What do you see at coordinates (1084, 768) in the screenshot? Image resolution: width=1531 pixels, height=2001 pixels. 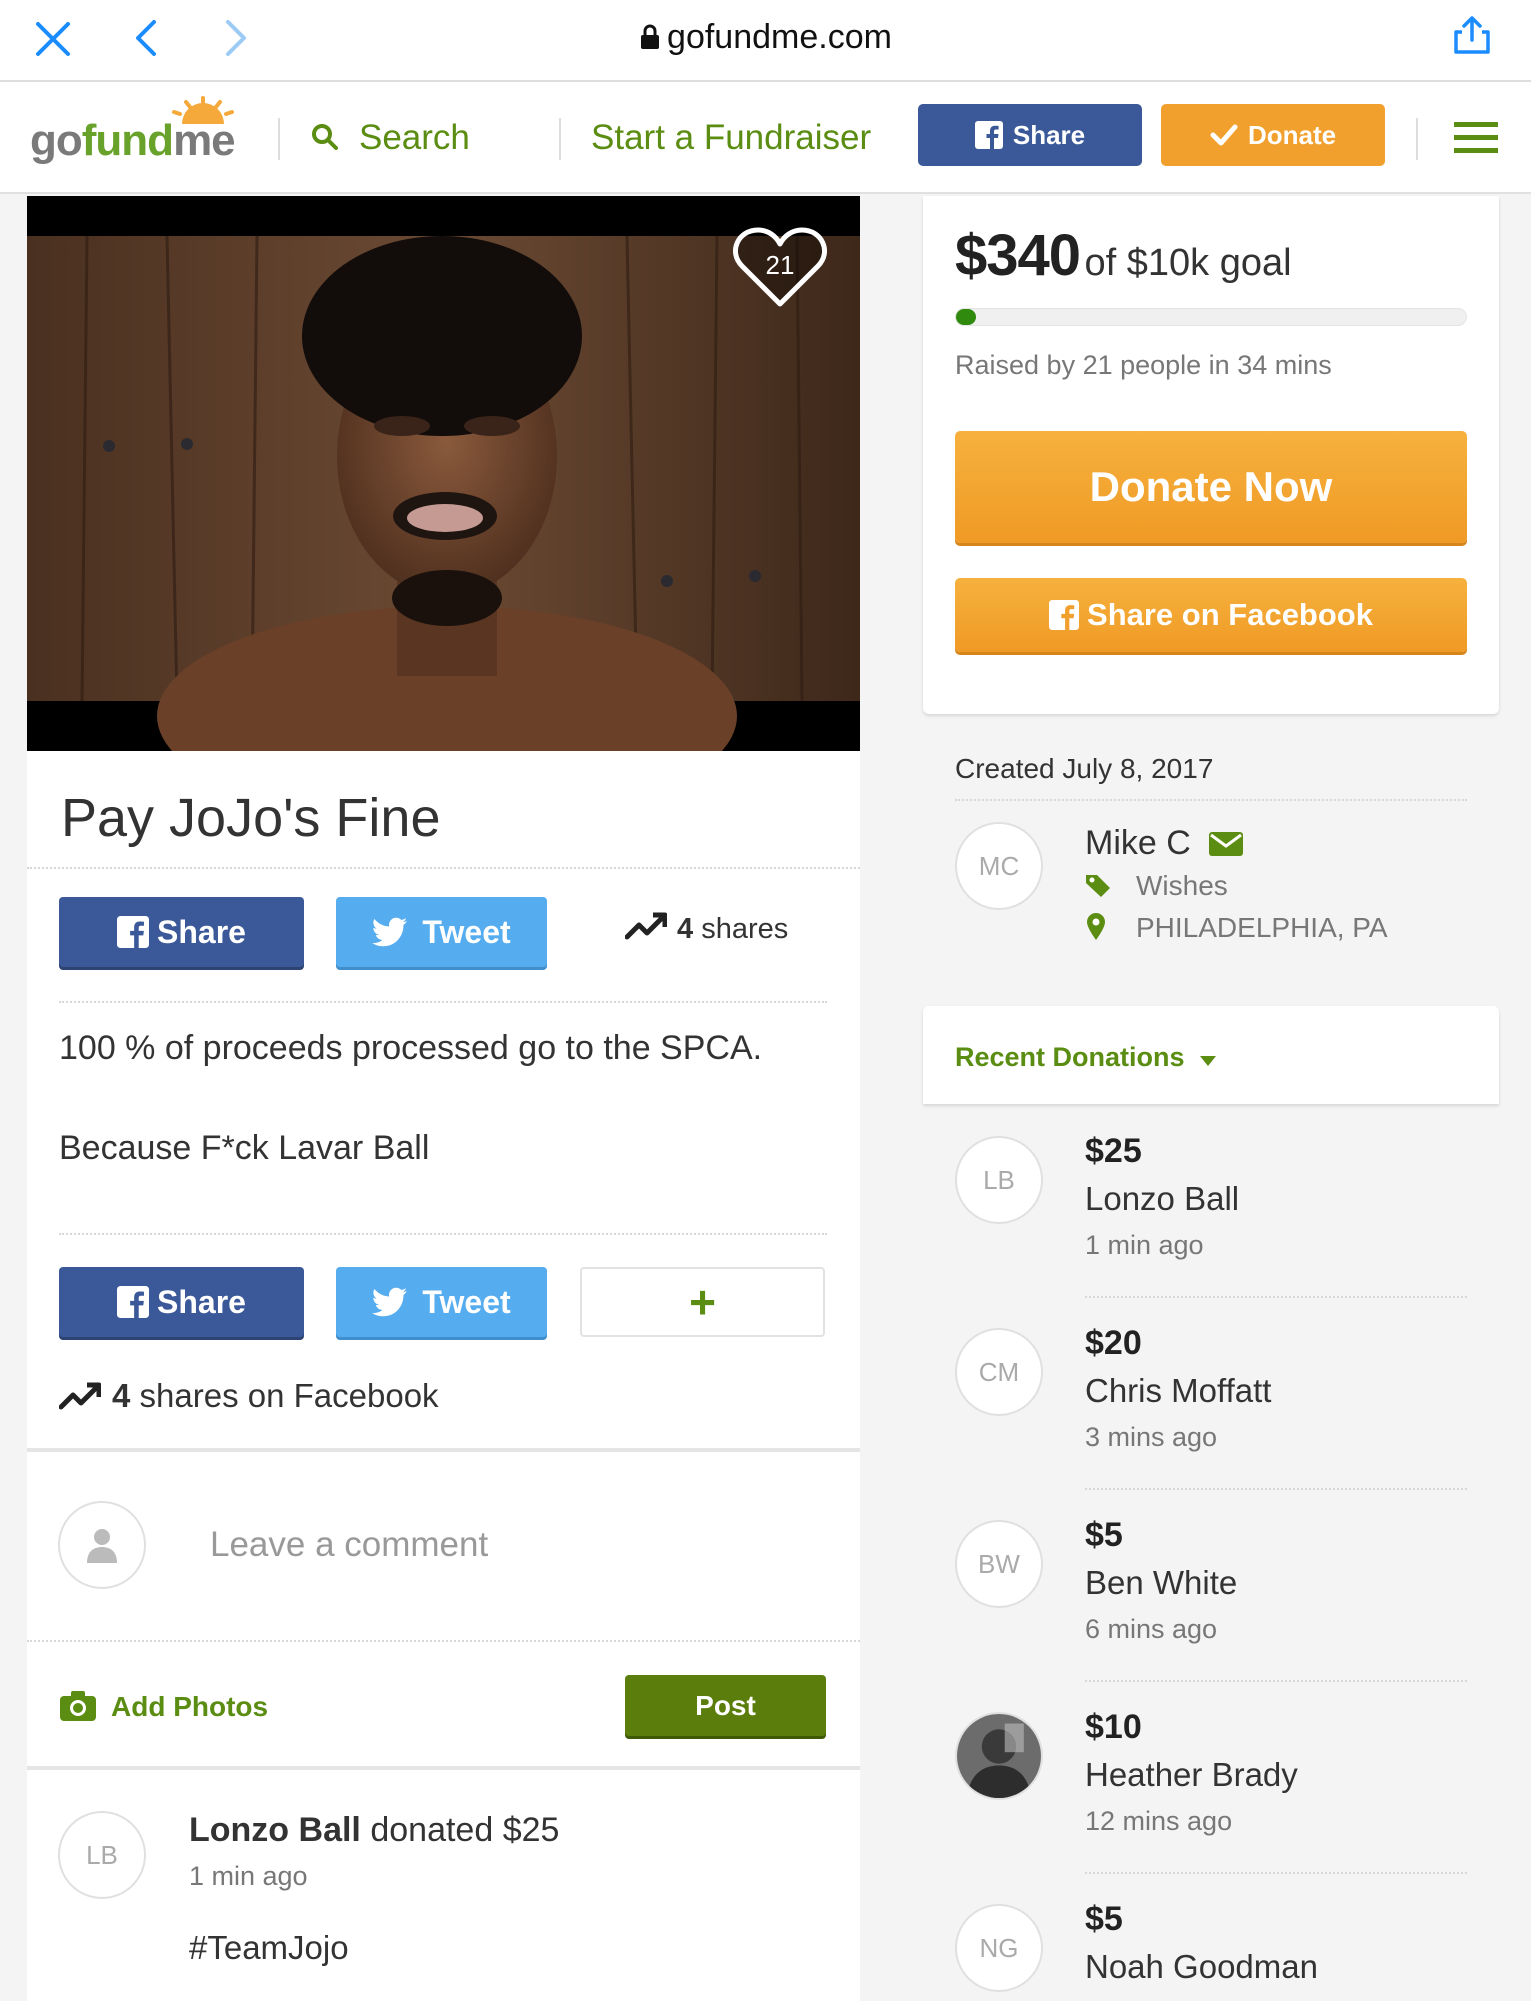 I see `created-date: Created July 8, 2017` at bounding box center [1084, 768].